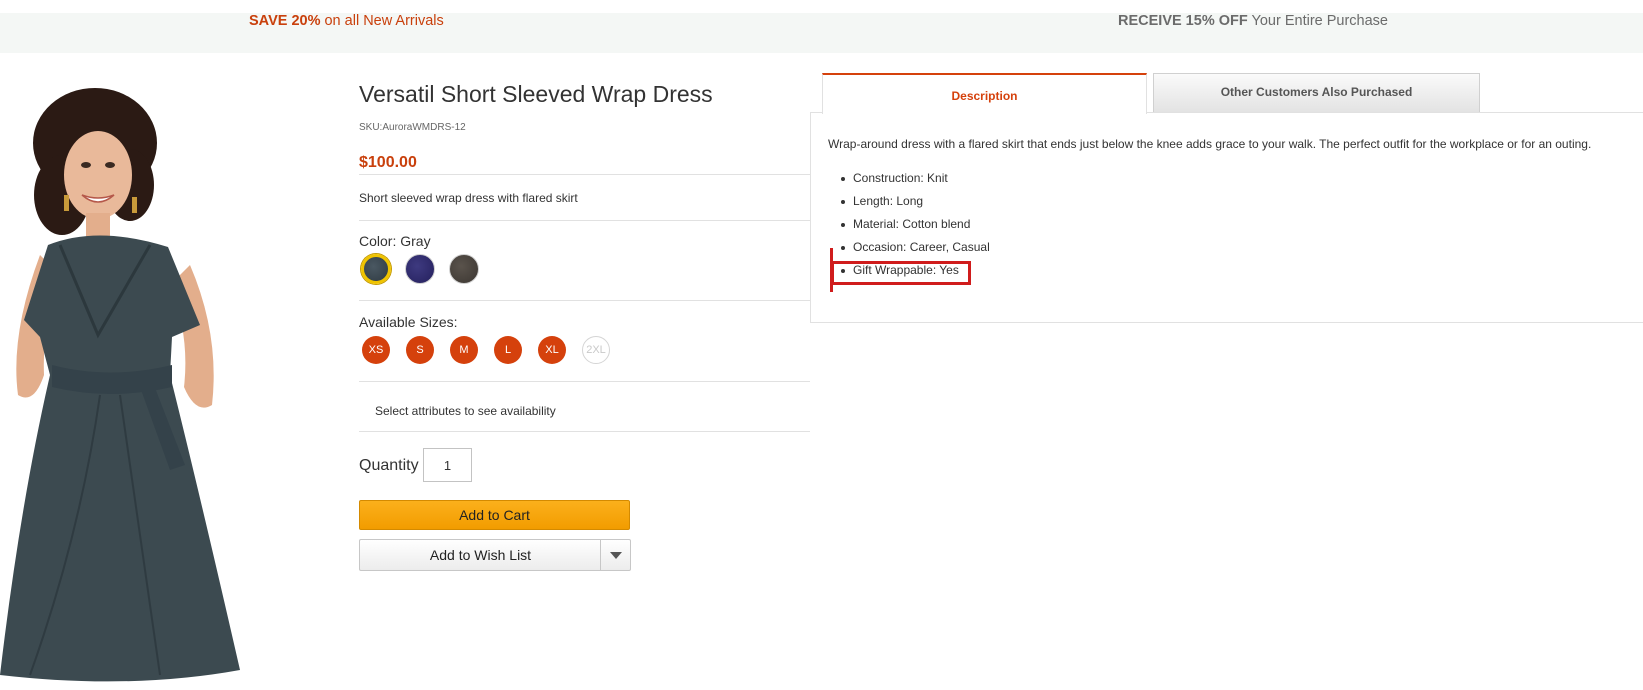 The image size is (1643, 690). What do you see at coordinates (464, 269) in the screenshot?
I see `color-swatch-brown` at bounding box center [464, 269].